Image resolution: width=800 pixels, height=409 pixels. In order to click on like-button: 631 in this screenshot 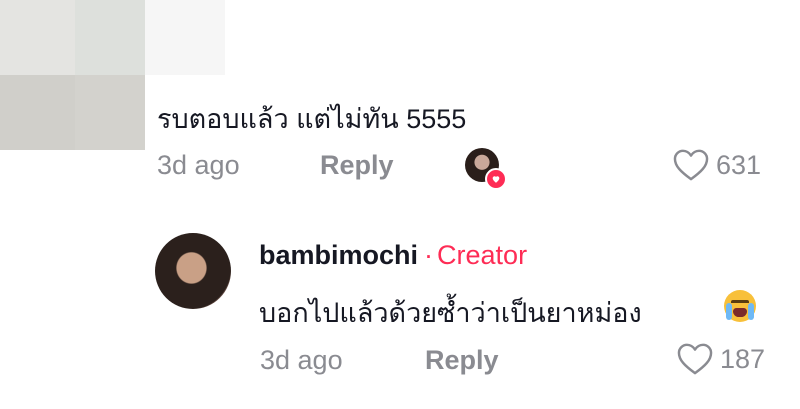, I will do `click(716, 165)`.